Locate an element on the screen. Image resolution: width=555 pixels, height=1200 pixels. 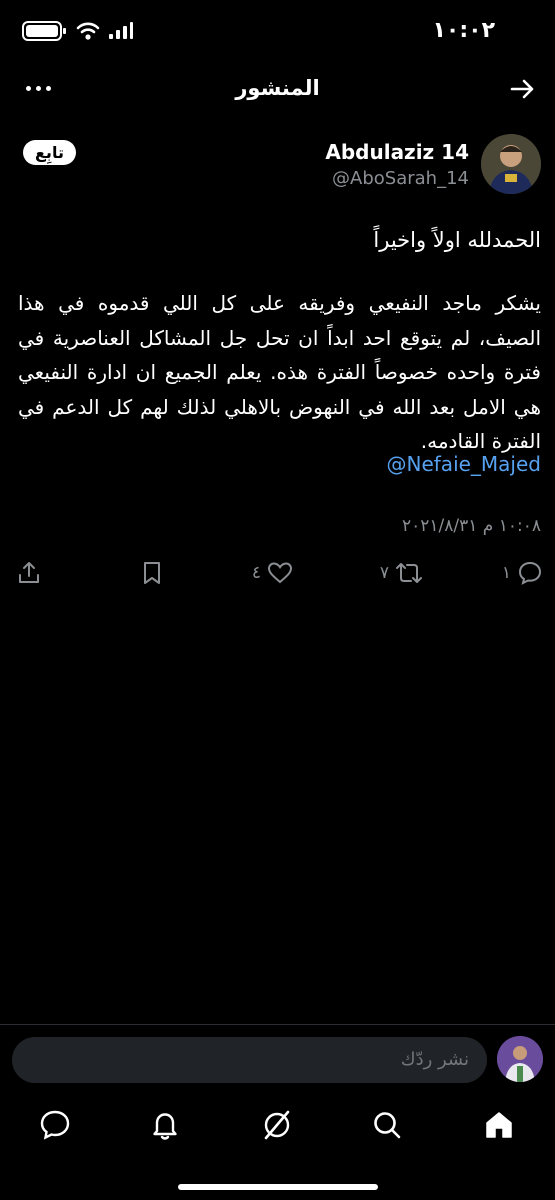
reply-placeholder: نشر ردّك is located at coordinates (434, 1059).